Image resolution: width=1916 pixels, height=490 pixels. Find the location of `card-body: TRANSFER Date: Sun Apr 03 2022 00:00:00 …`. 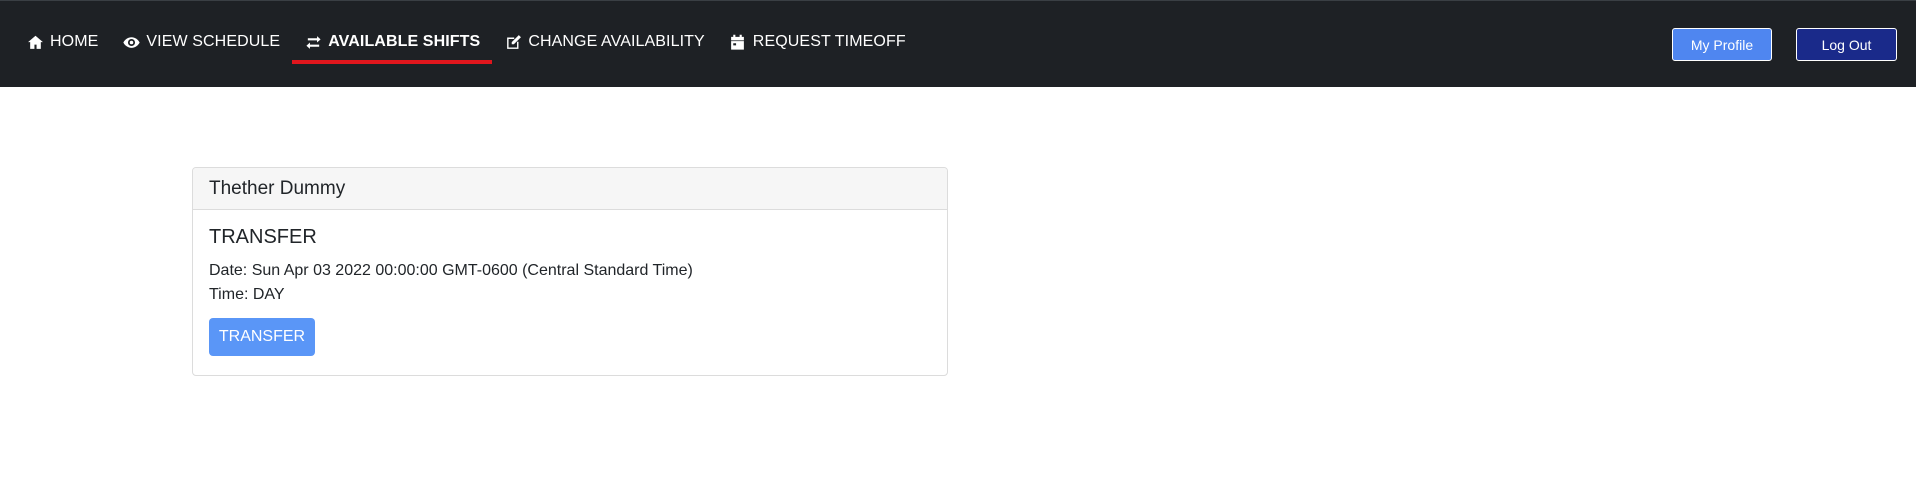

card-body: TRANSFER Date: Sun Apr 03 2022 00:00:00 … is located at coordinates (570, 291).